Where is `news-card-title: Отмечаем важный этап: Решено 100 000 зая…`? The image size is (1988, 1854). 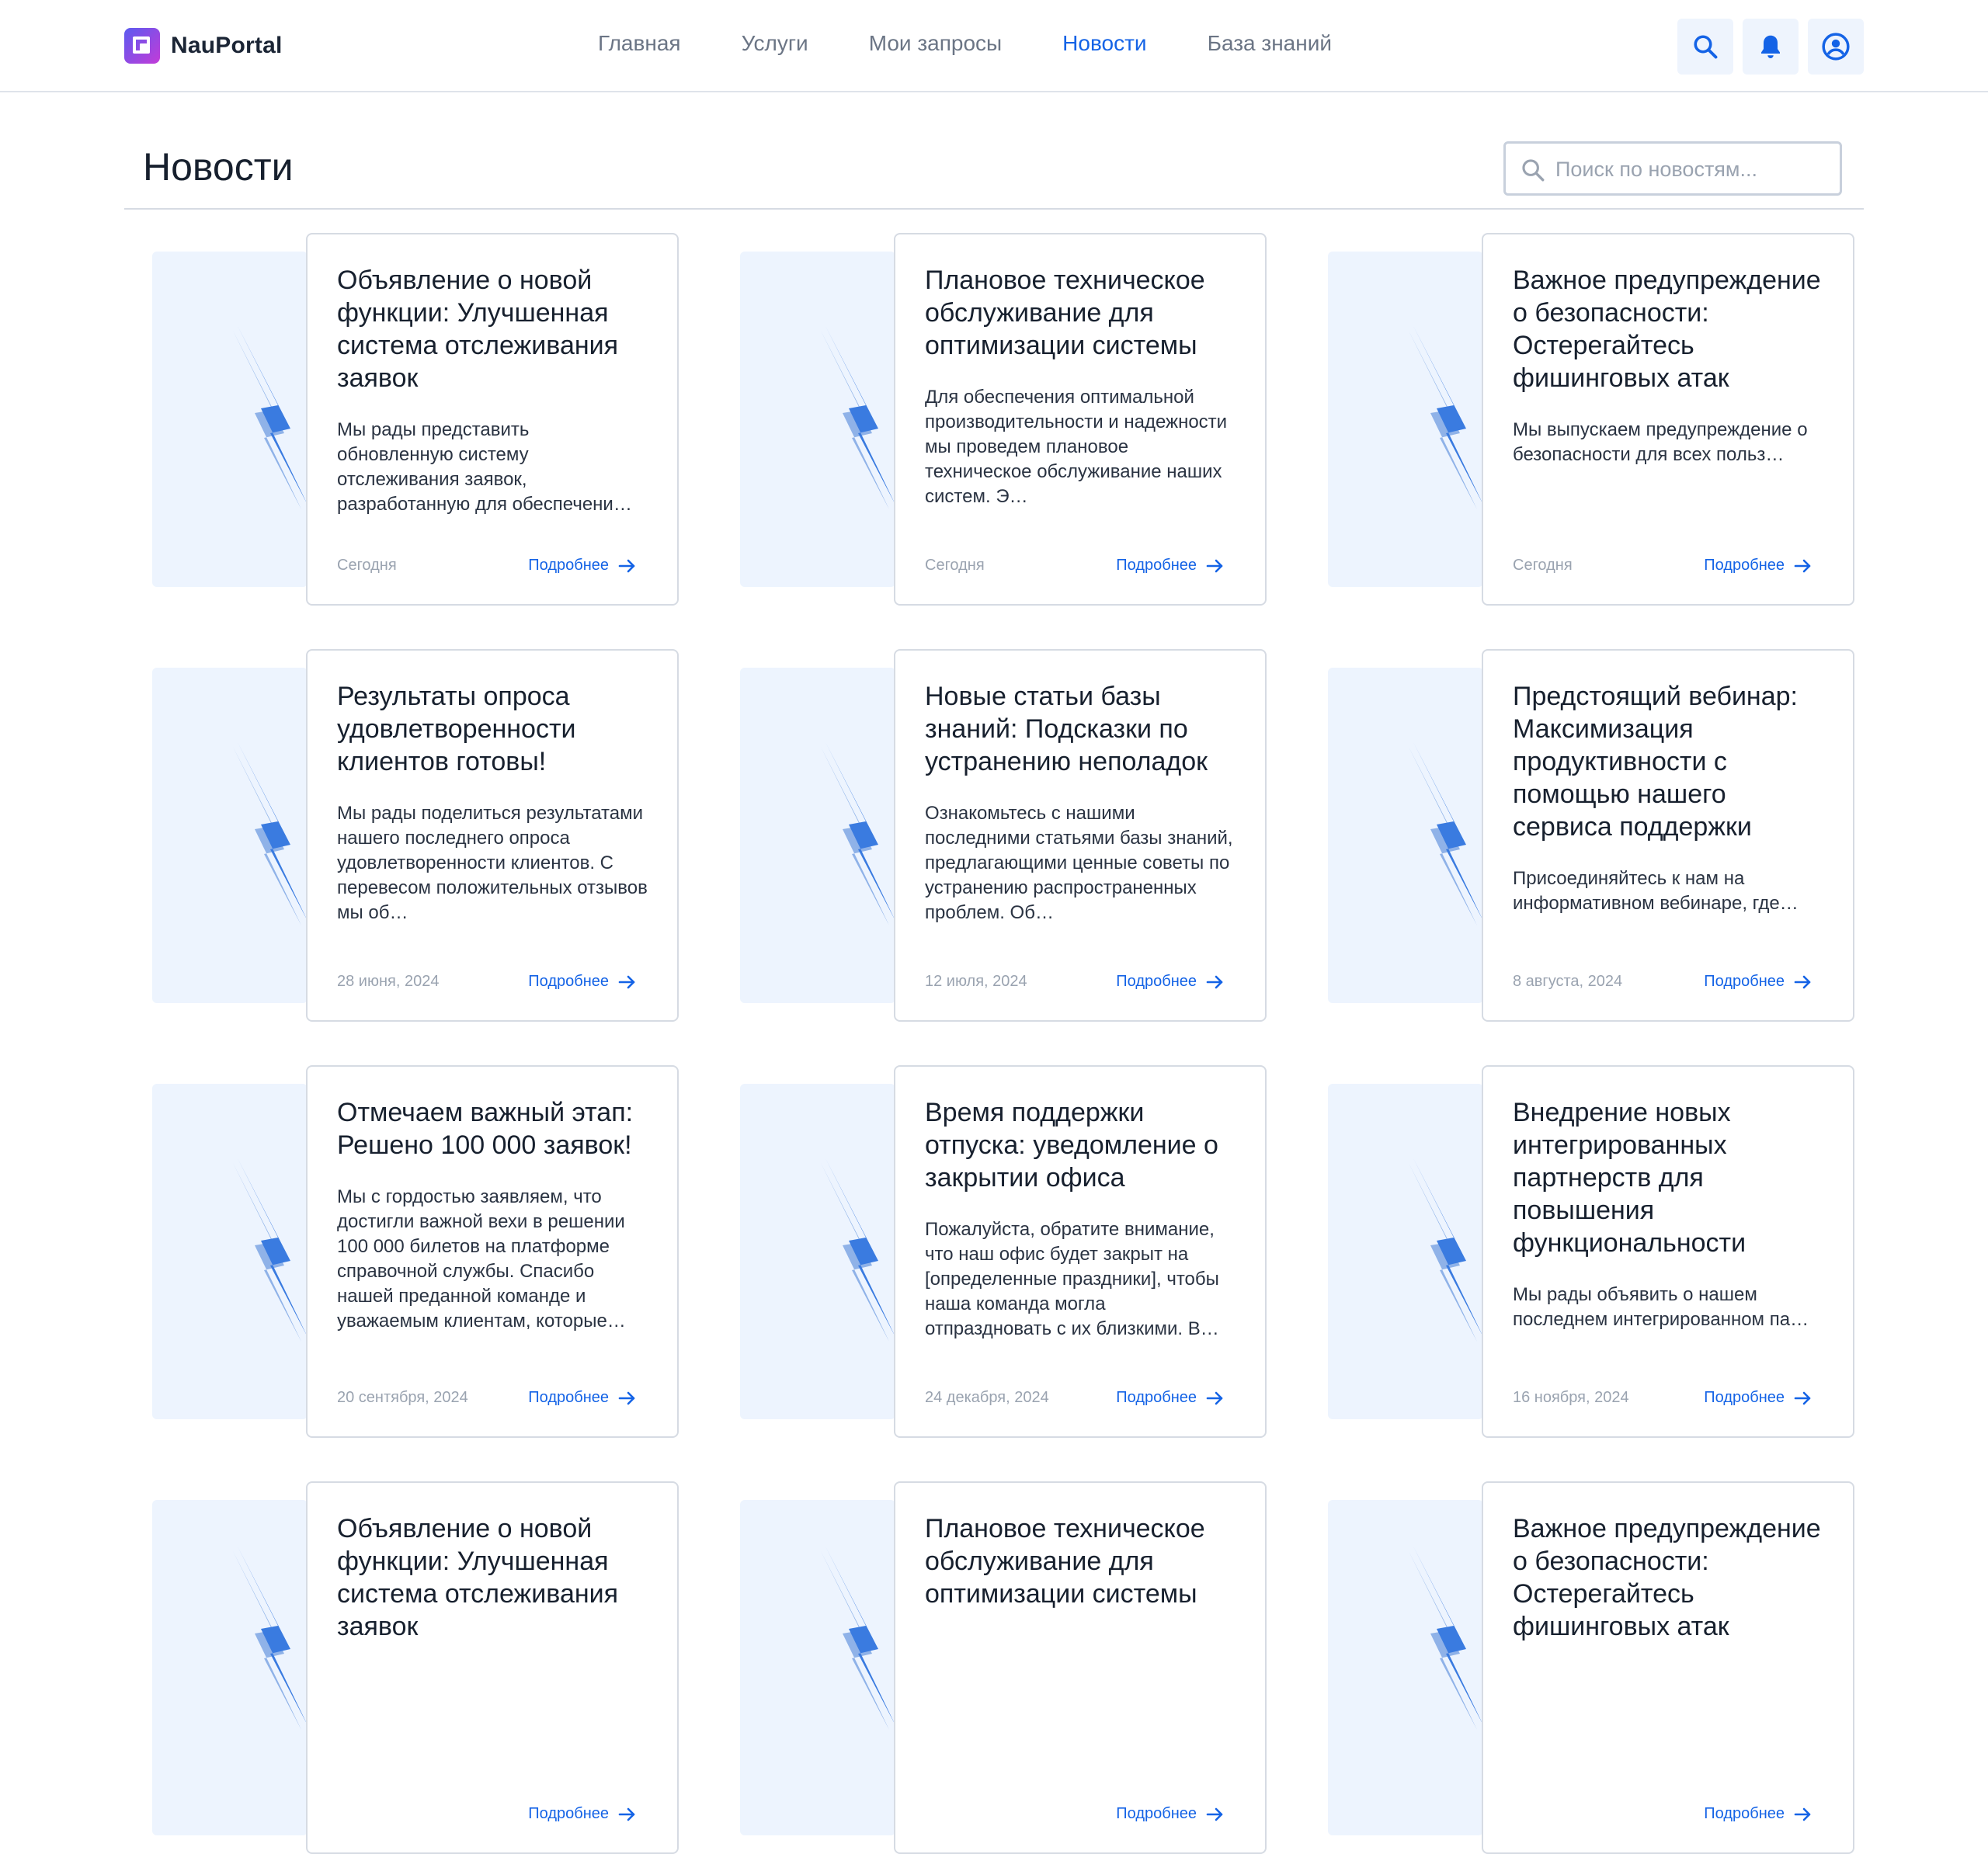 news-card-title: Отмечаем важный этап: Решено 100 000 зая… is located at coordinates (492, 1128).